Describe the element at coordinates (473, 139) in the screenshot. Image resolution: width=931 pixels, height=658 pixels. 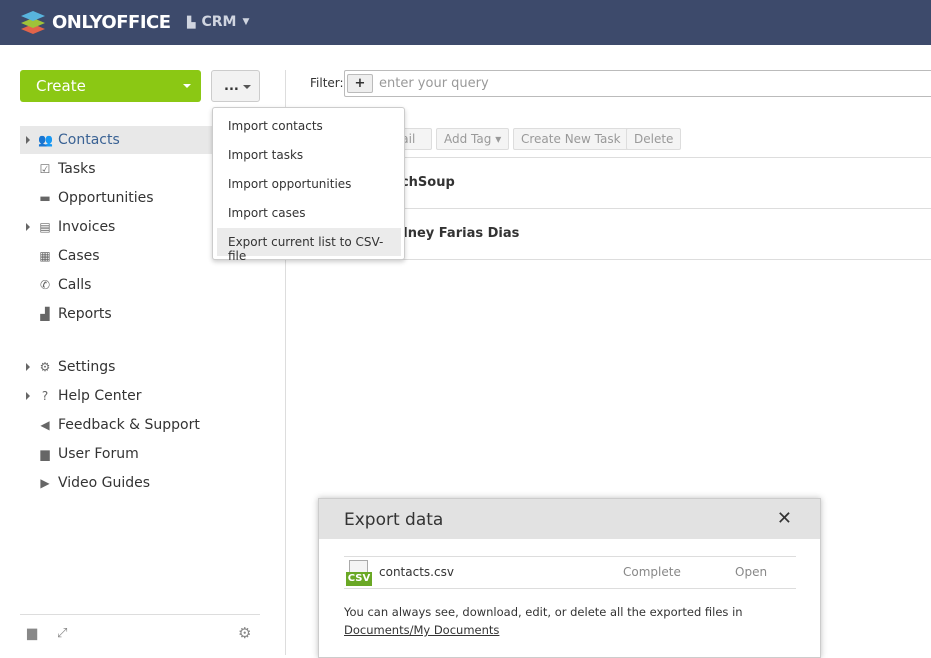
I see `add-tag-button: Add Tag ▾` at that location.